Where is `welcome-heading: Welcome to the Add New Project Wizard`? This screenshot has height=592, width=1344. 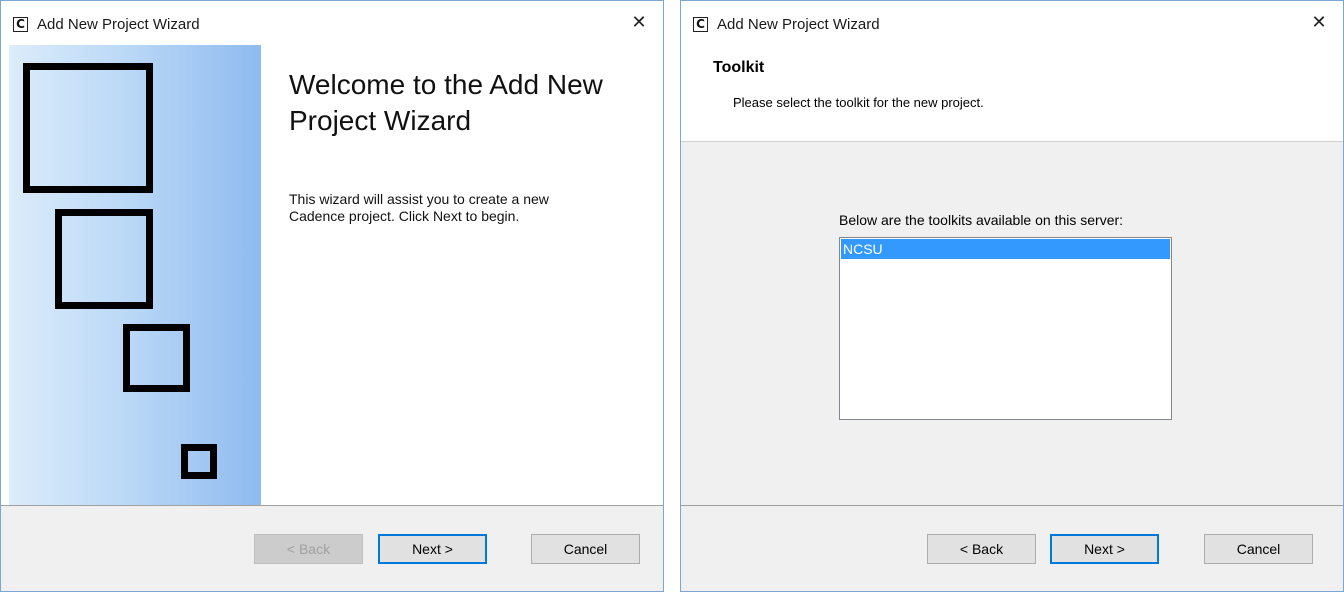
welcome-heading: Welcome to the Add New Project Wizard is located at coordinates (446, 102).